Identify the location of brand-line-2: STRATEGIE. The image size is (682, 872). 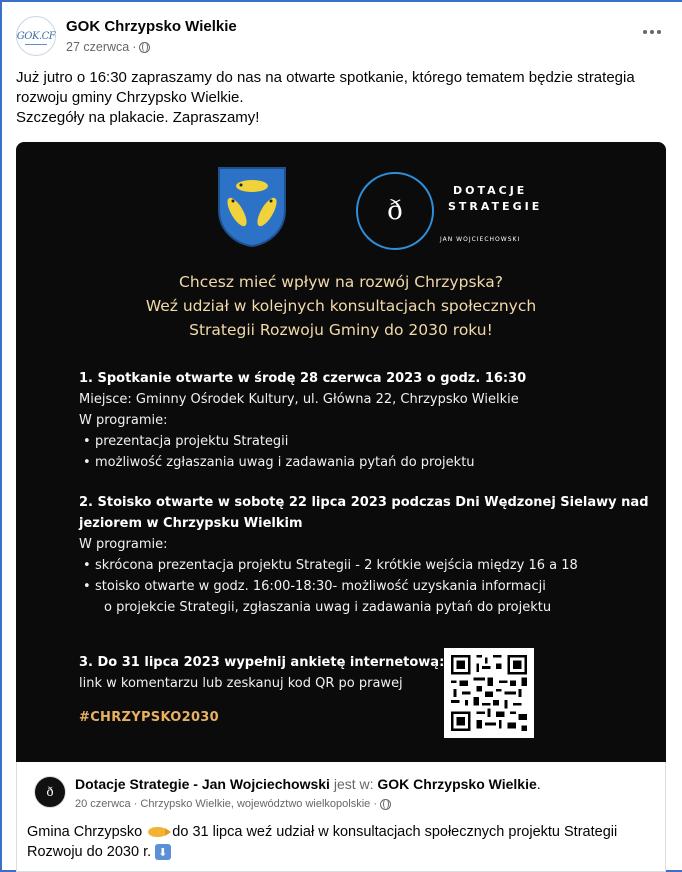
(495, 206).